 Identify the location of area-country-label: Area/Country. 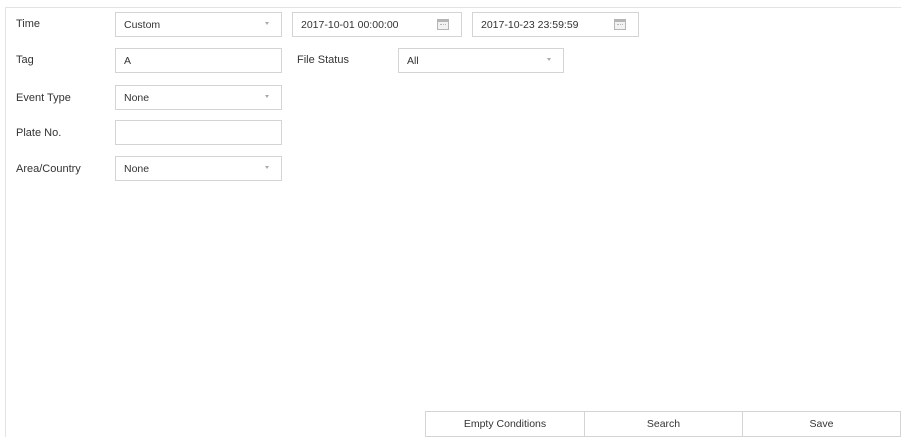
(48, 169).